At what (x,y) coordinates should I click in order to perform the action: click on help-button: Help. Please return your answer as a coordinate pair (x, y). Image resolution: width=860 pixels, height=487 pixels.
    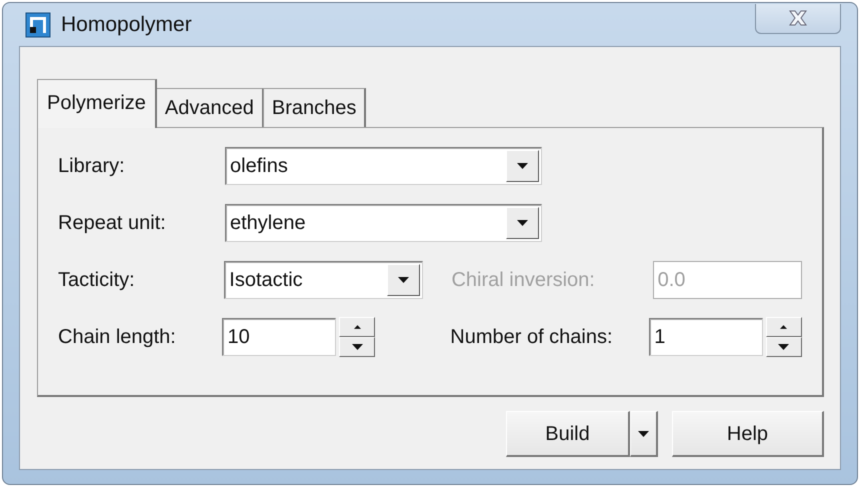
    Looking at the image, I should click on (748, 434).